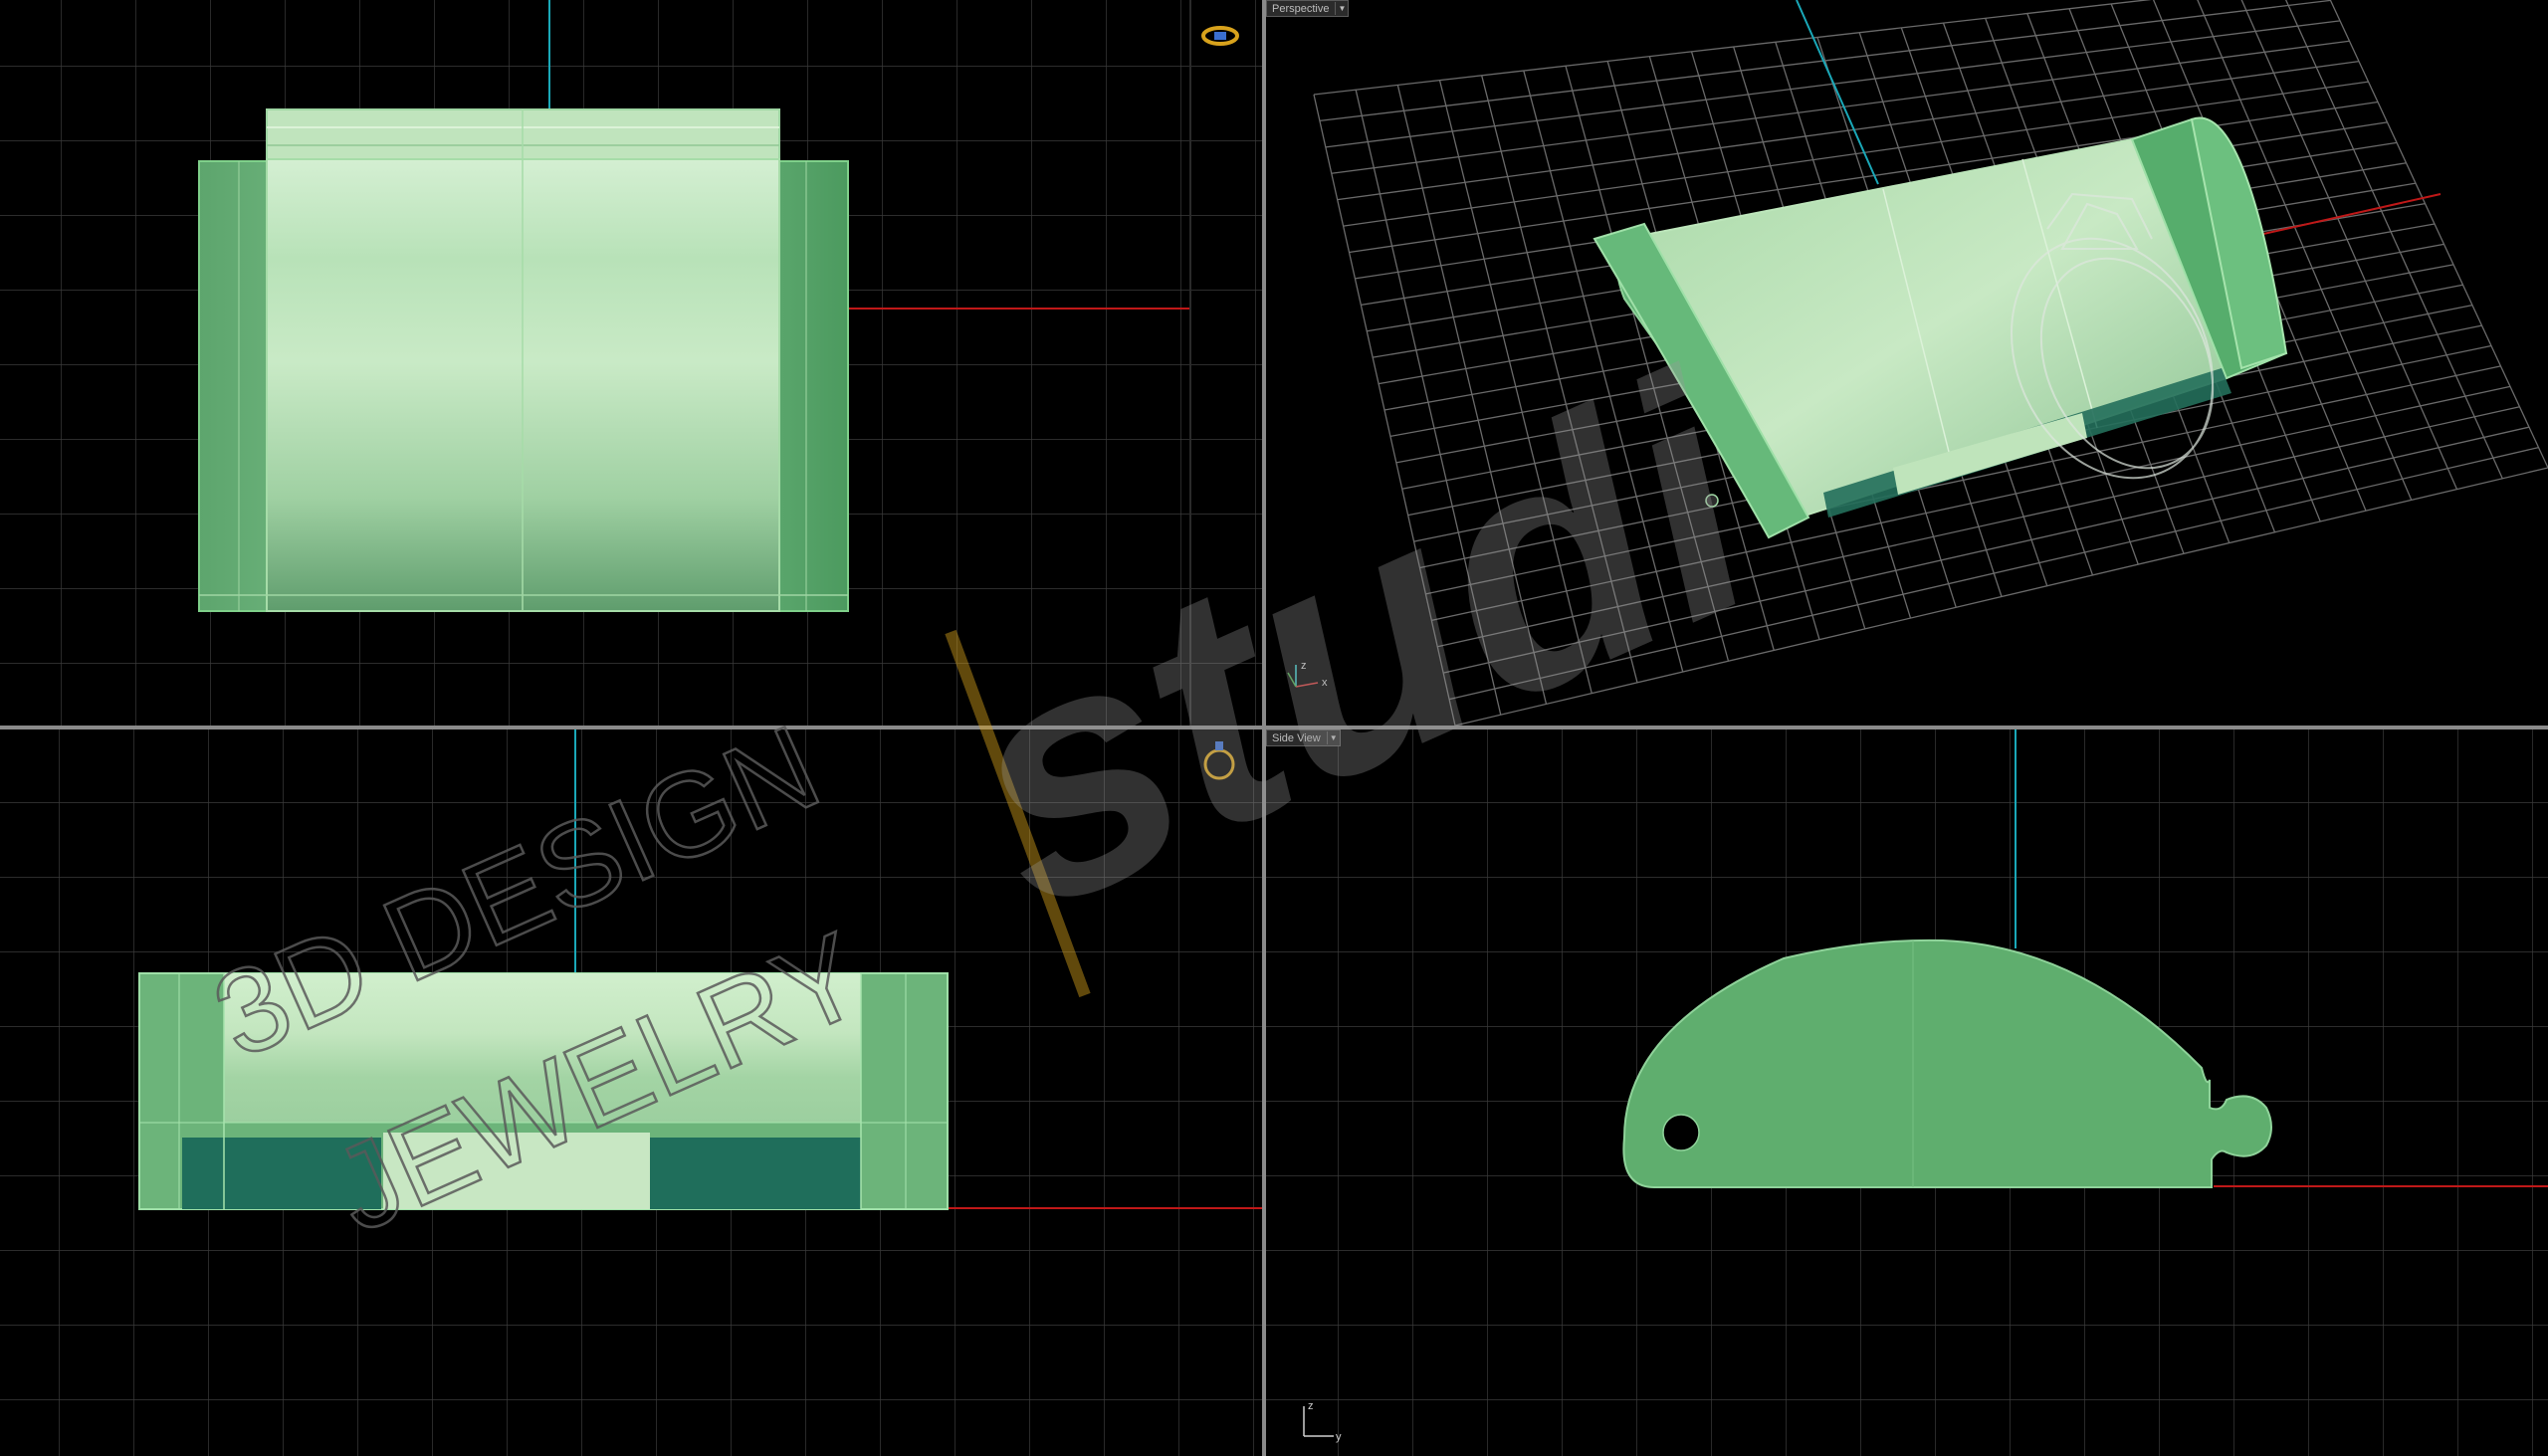 The width and height of the screenshot is (2548, 1456). What do you see at coordinates (543, 1091) in the screenshot?
I see `ring-model-front` at bounding box center [543, 1091].